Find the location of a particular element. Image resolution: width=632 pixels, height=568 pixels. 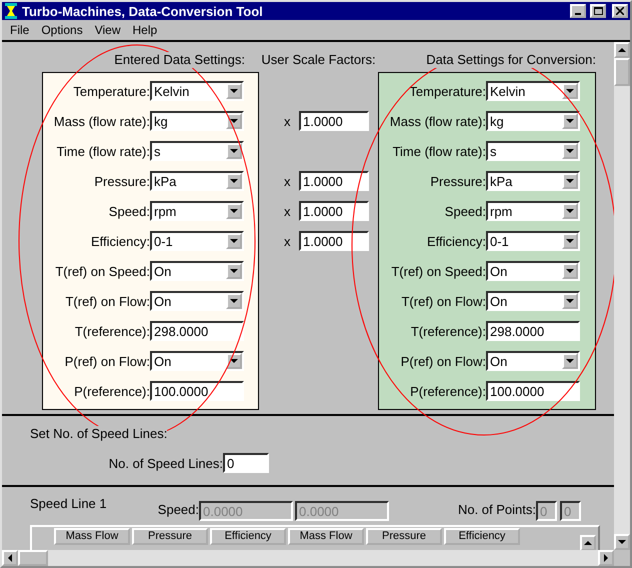

minimize-button is located at coordinates (578, 11).